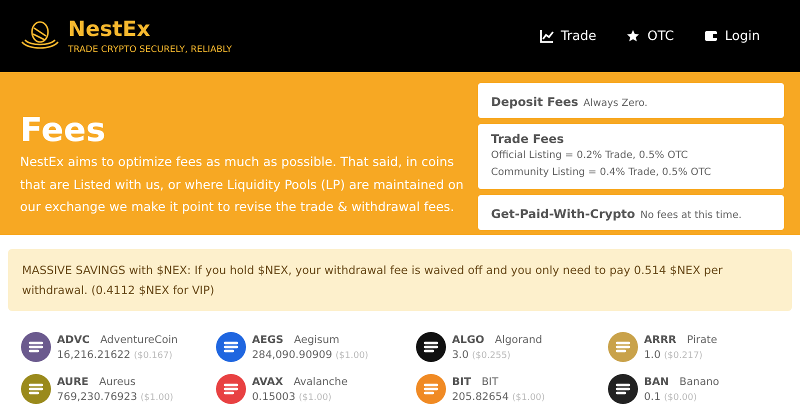 The image size is (800, 419). I want to click on coin-amount: 769,230.76923, so click(97, 396).